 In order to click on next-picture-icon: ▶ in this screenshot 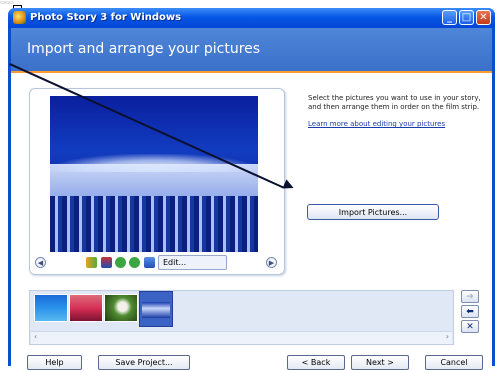, I will do `click(271, 262)`.